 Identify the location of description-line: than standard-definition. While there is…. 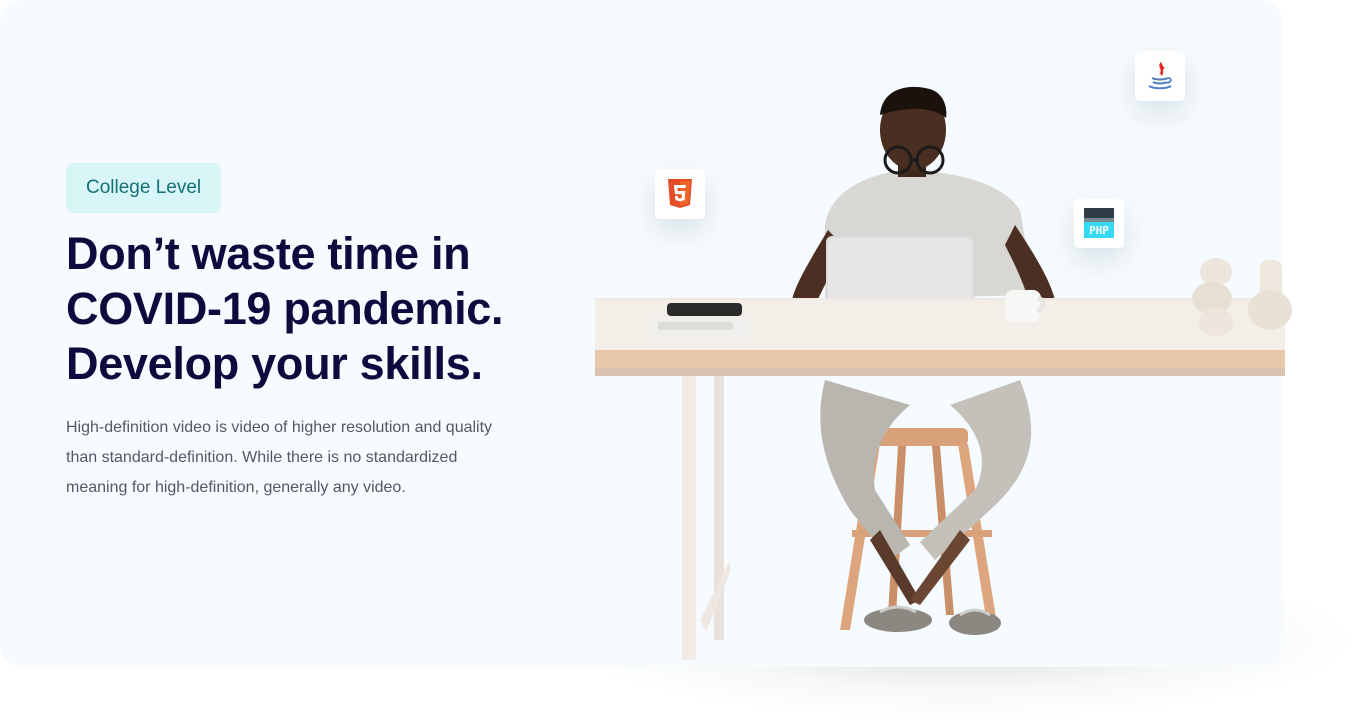
(262, 457).